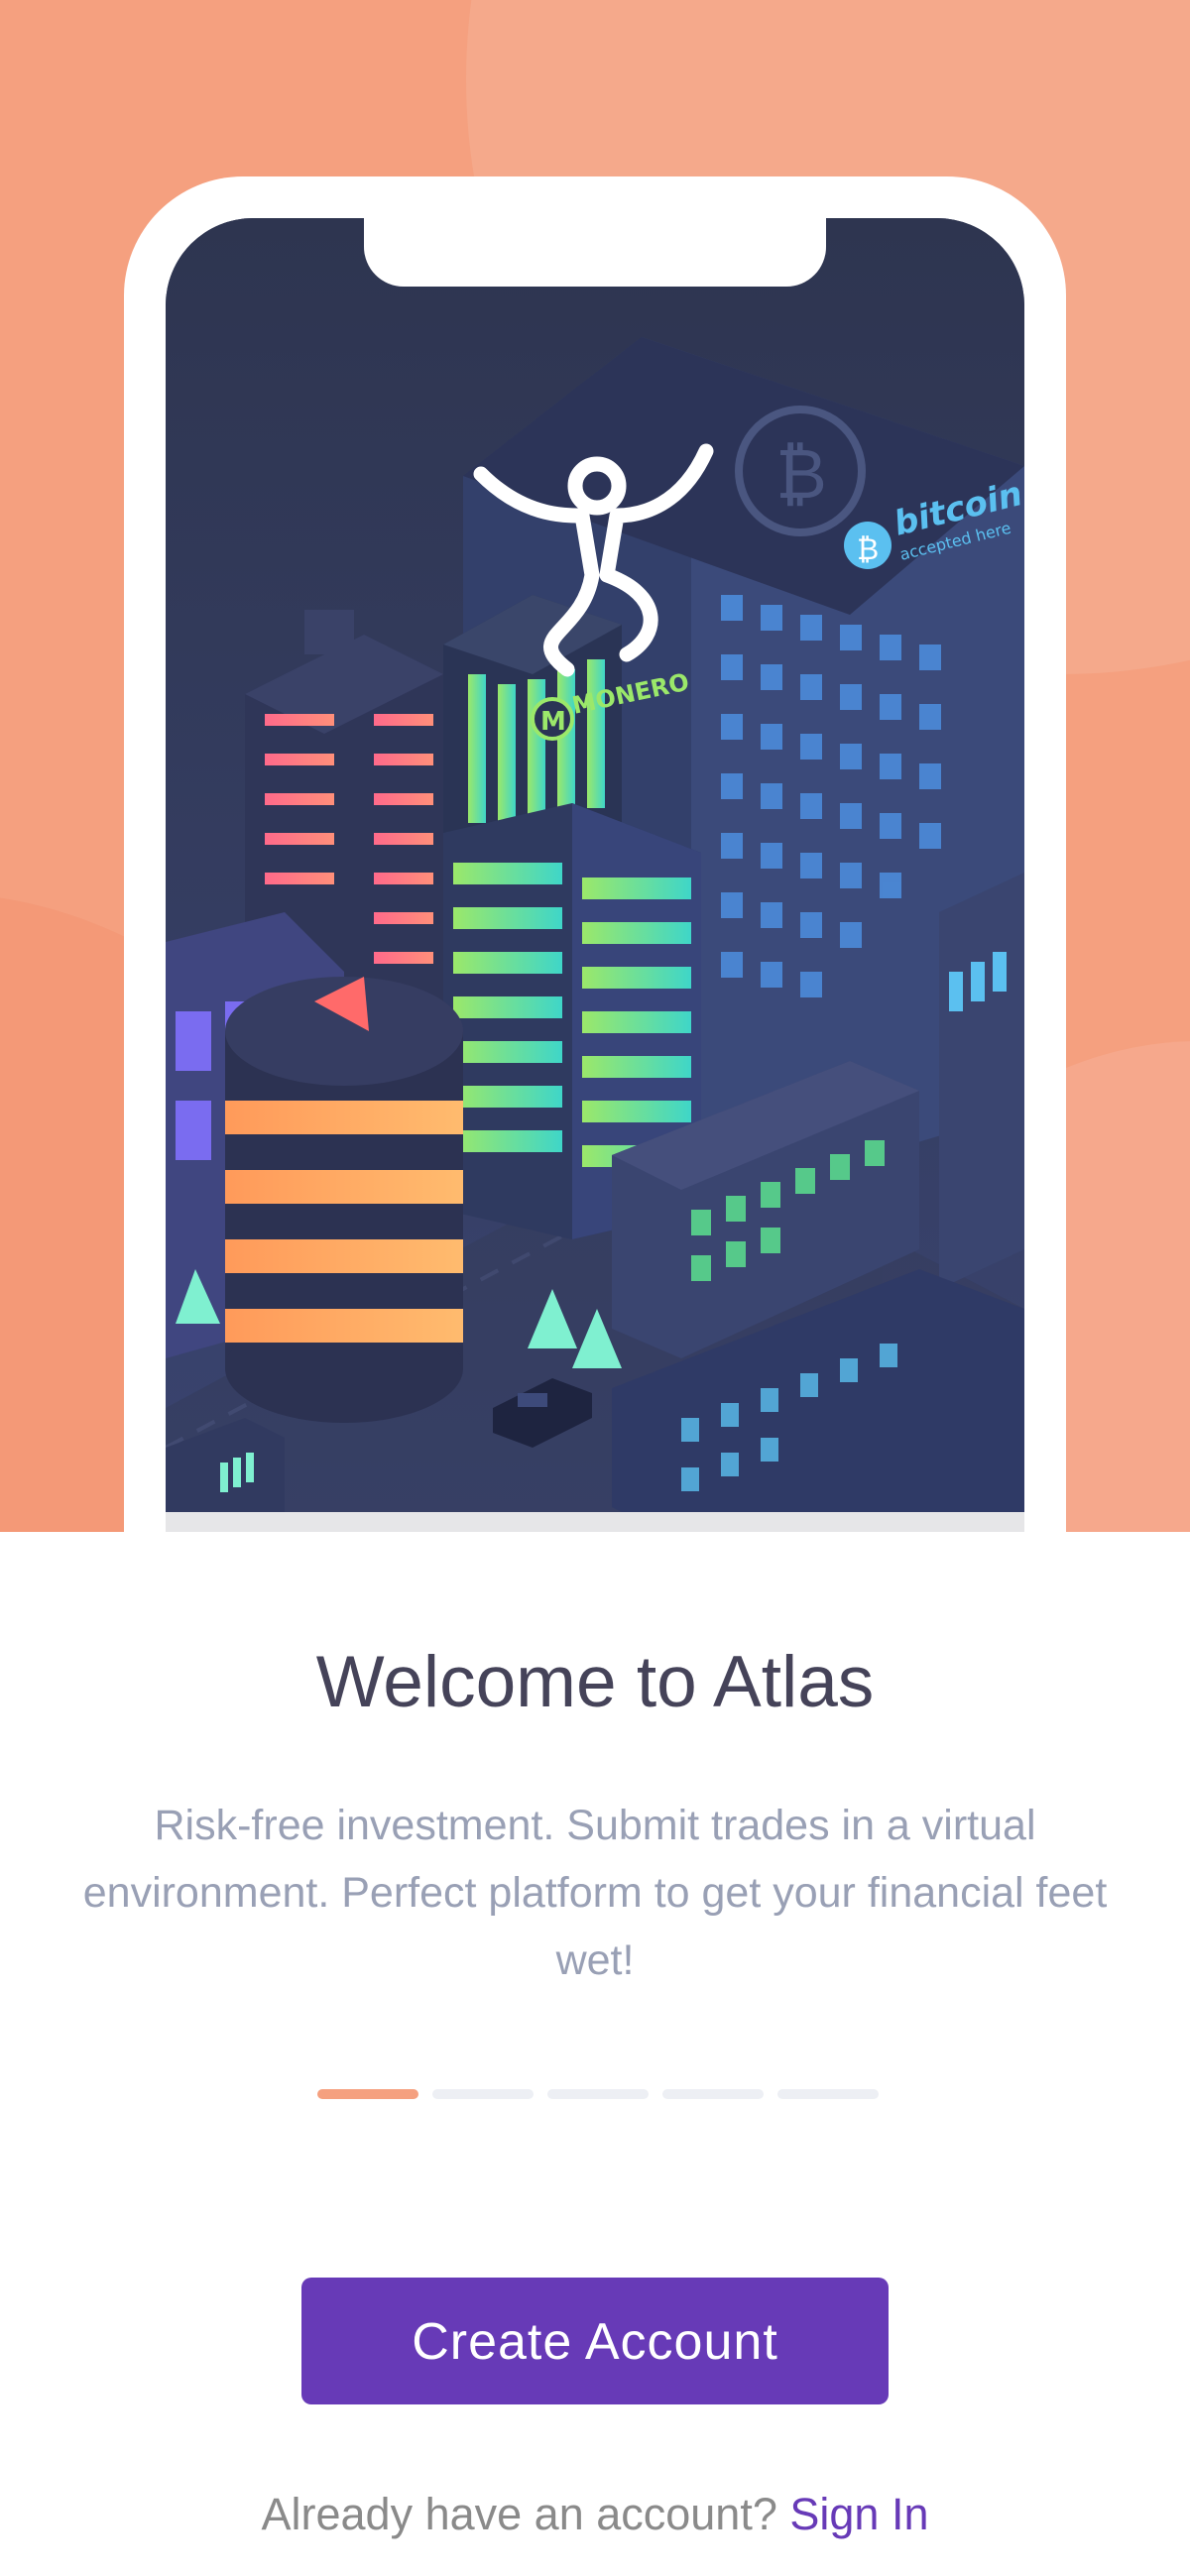 Image resolution: width=1190 pixels, height=2576 pixels. I want to click on signin-row: Already have an account? Sign In, so click(595, 2514).